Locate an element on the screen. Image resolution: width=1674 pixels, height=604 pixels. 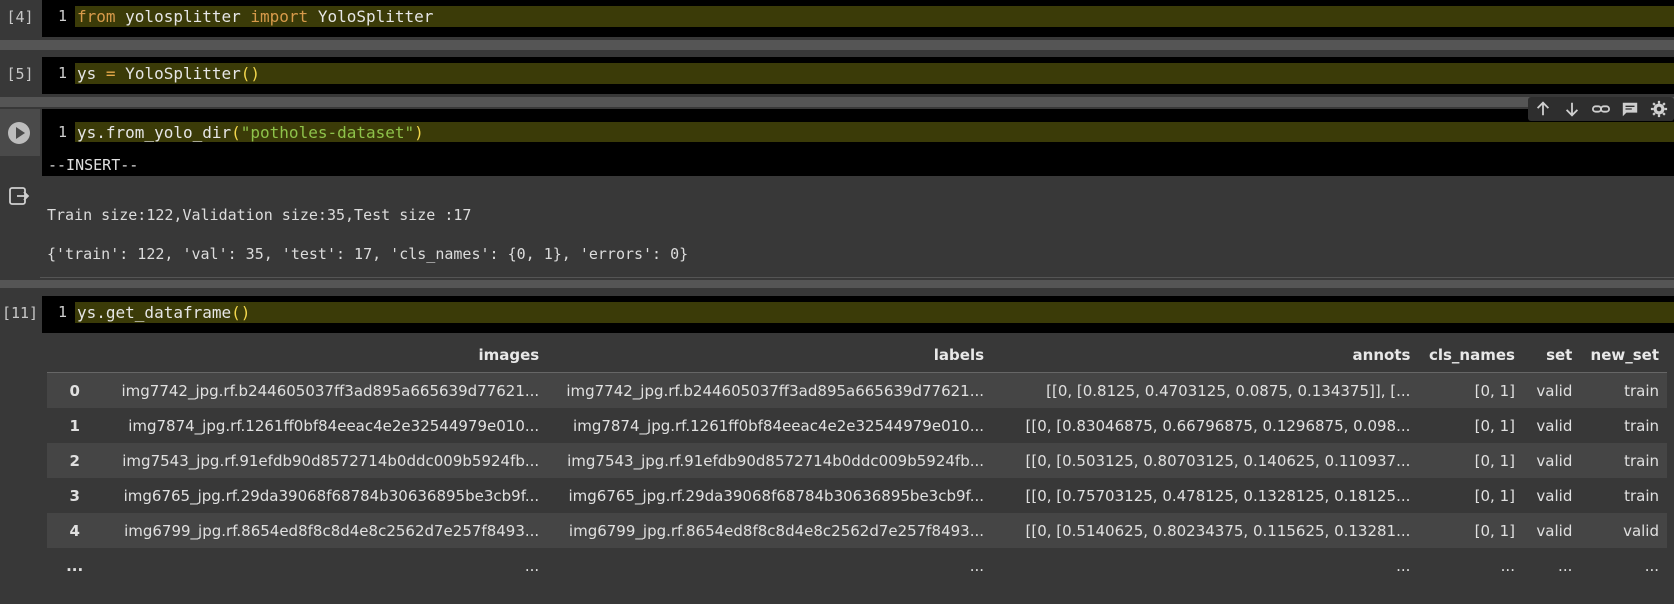
run-gutter is located at coordinates (20, 132).